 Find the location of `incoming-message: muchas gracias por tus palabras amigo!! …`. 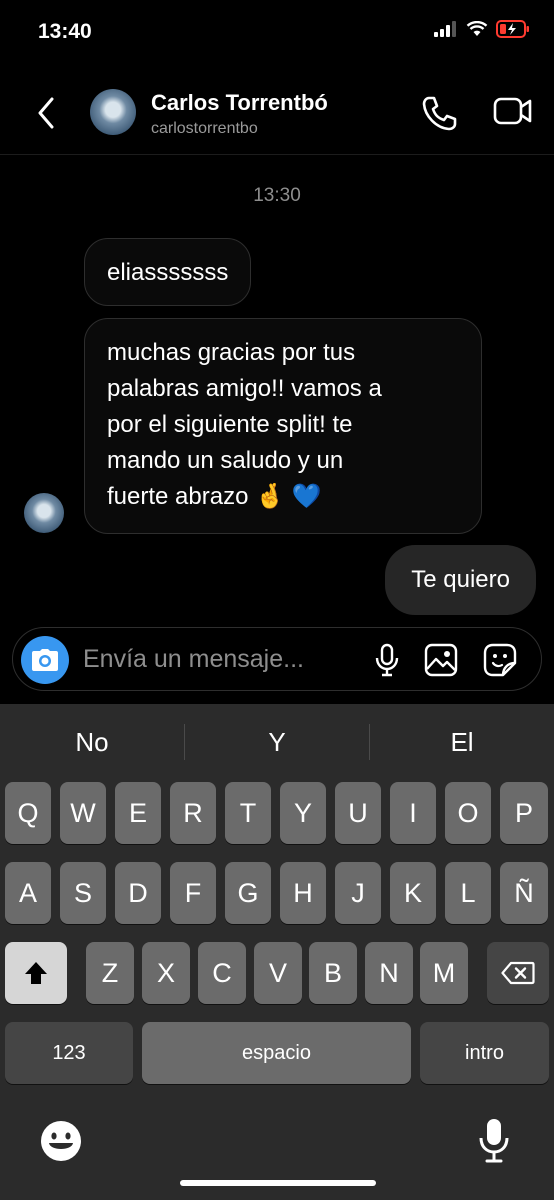

incoming-message: muchas gracias por tus palabras amigo!! … is located at coordinates (283, 426).